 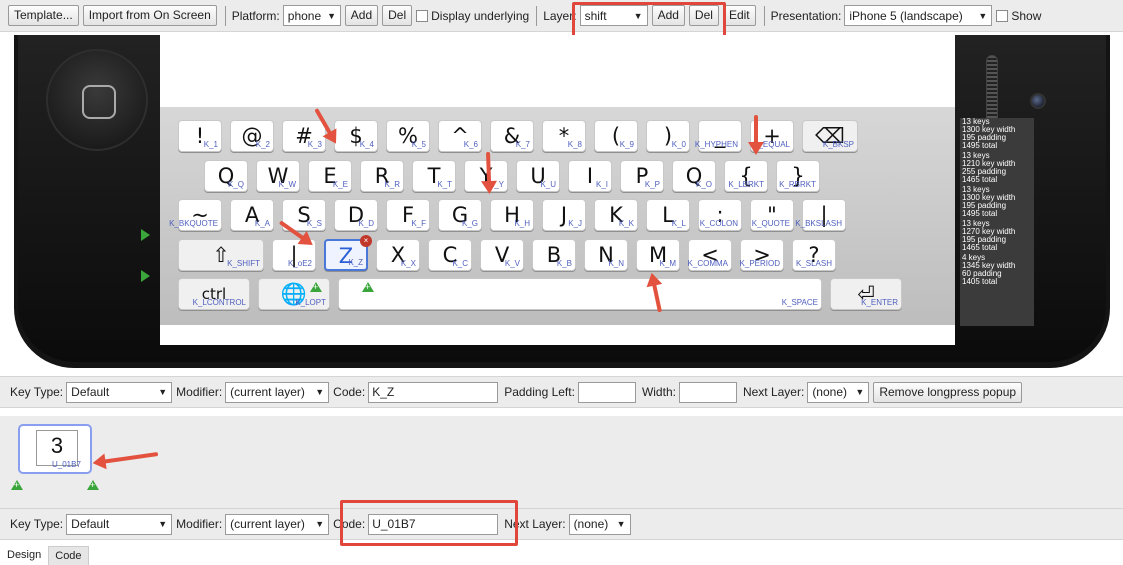 I want to click on key-k-period: > K_PERIOD, so click(x=762, y=255).